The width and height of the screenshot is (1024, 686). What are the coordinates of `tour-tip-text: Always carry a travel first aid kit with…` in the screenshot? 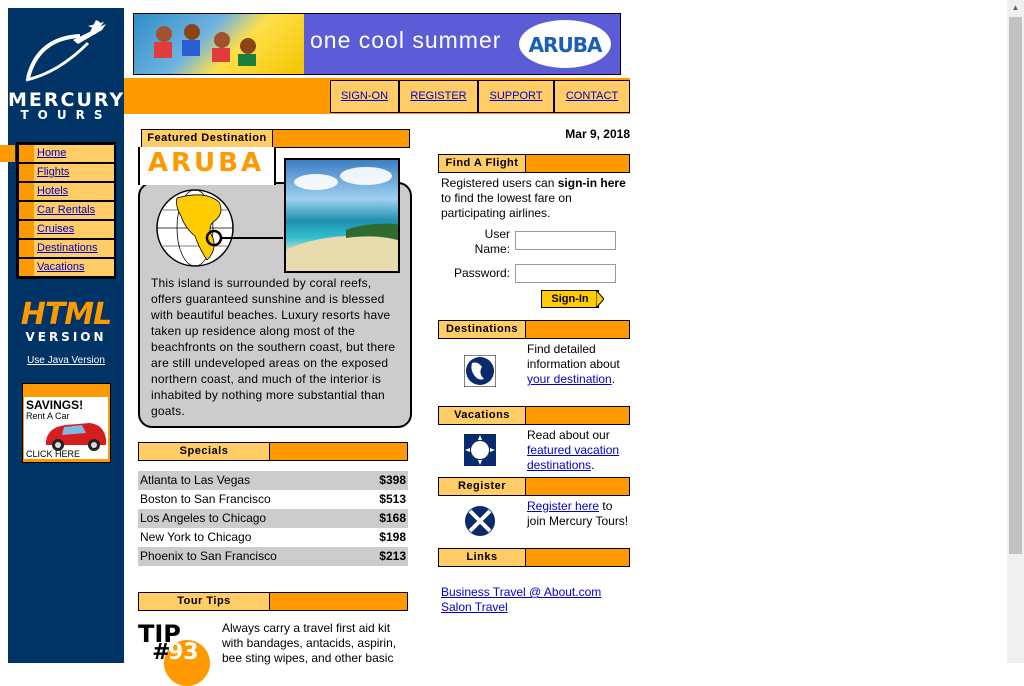 It's located at (309, 643).